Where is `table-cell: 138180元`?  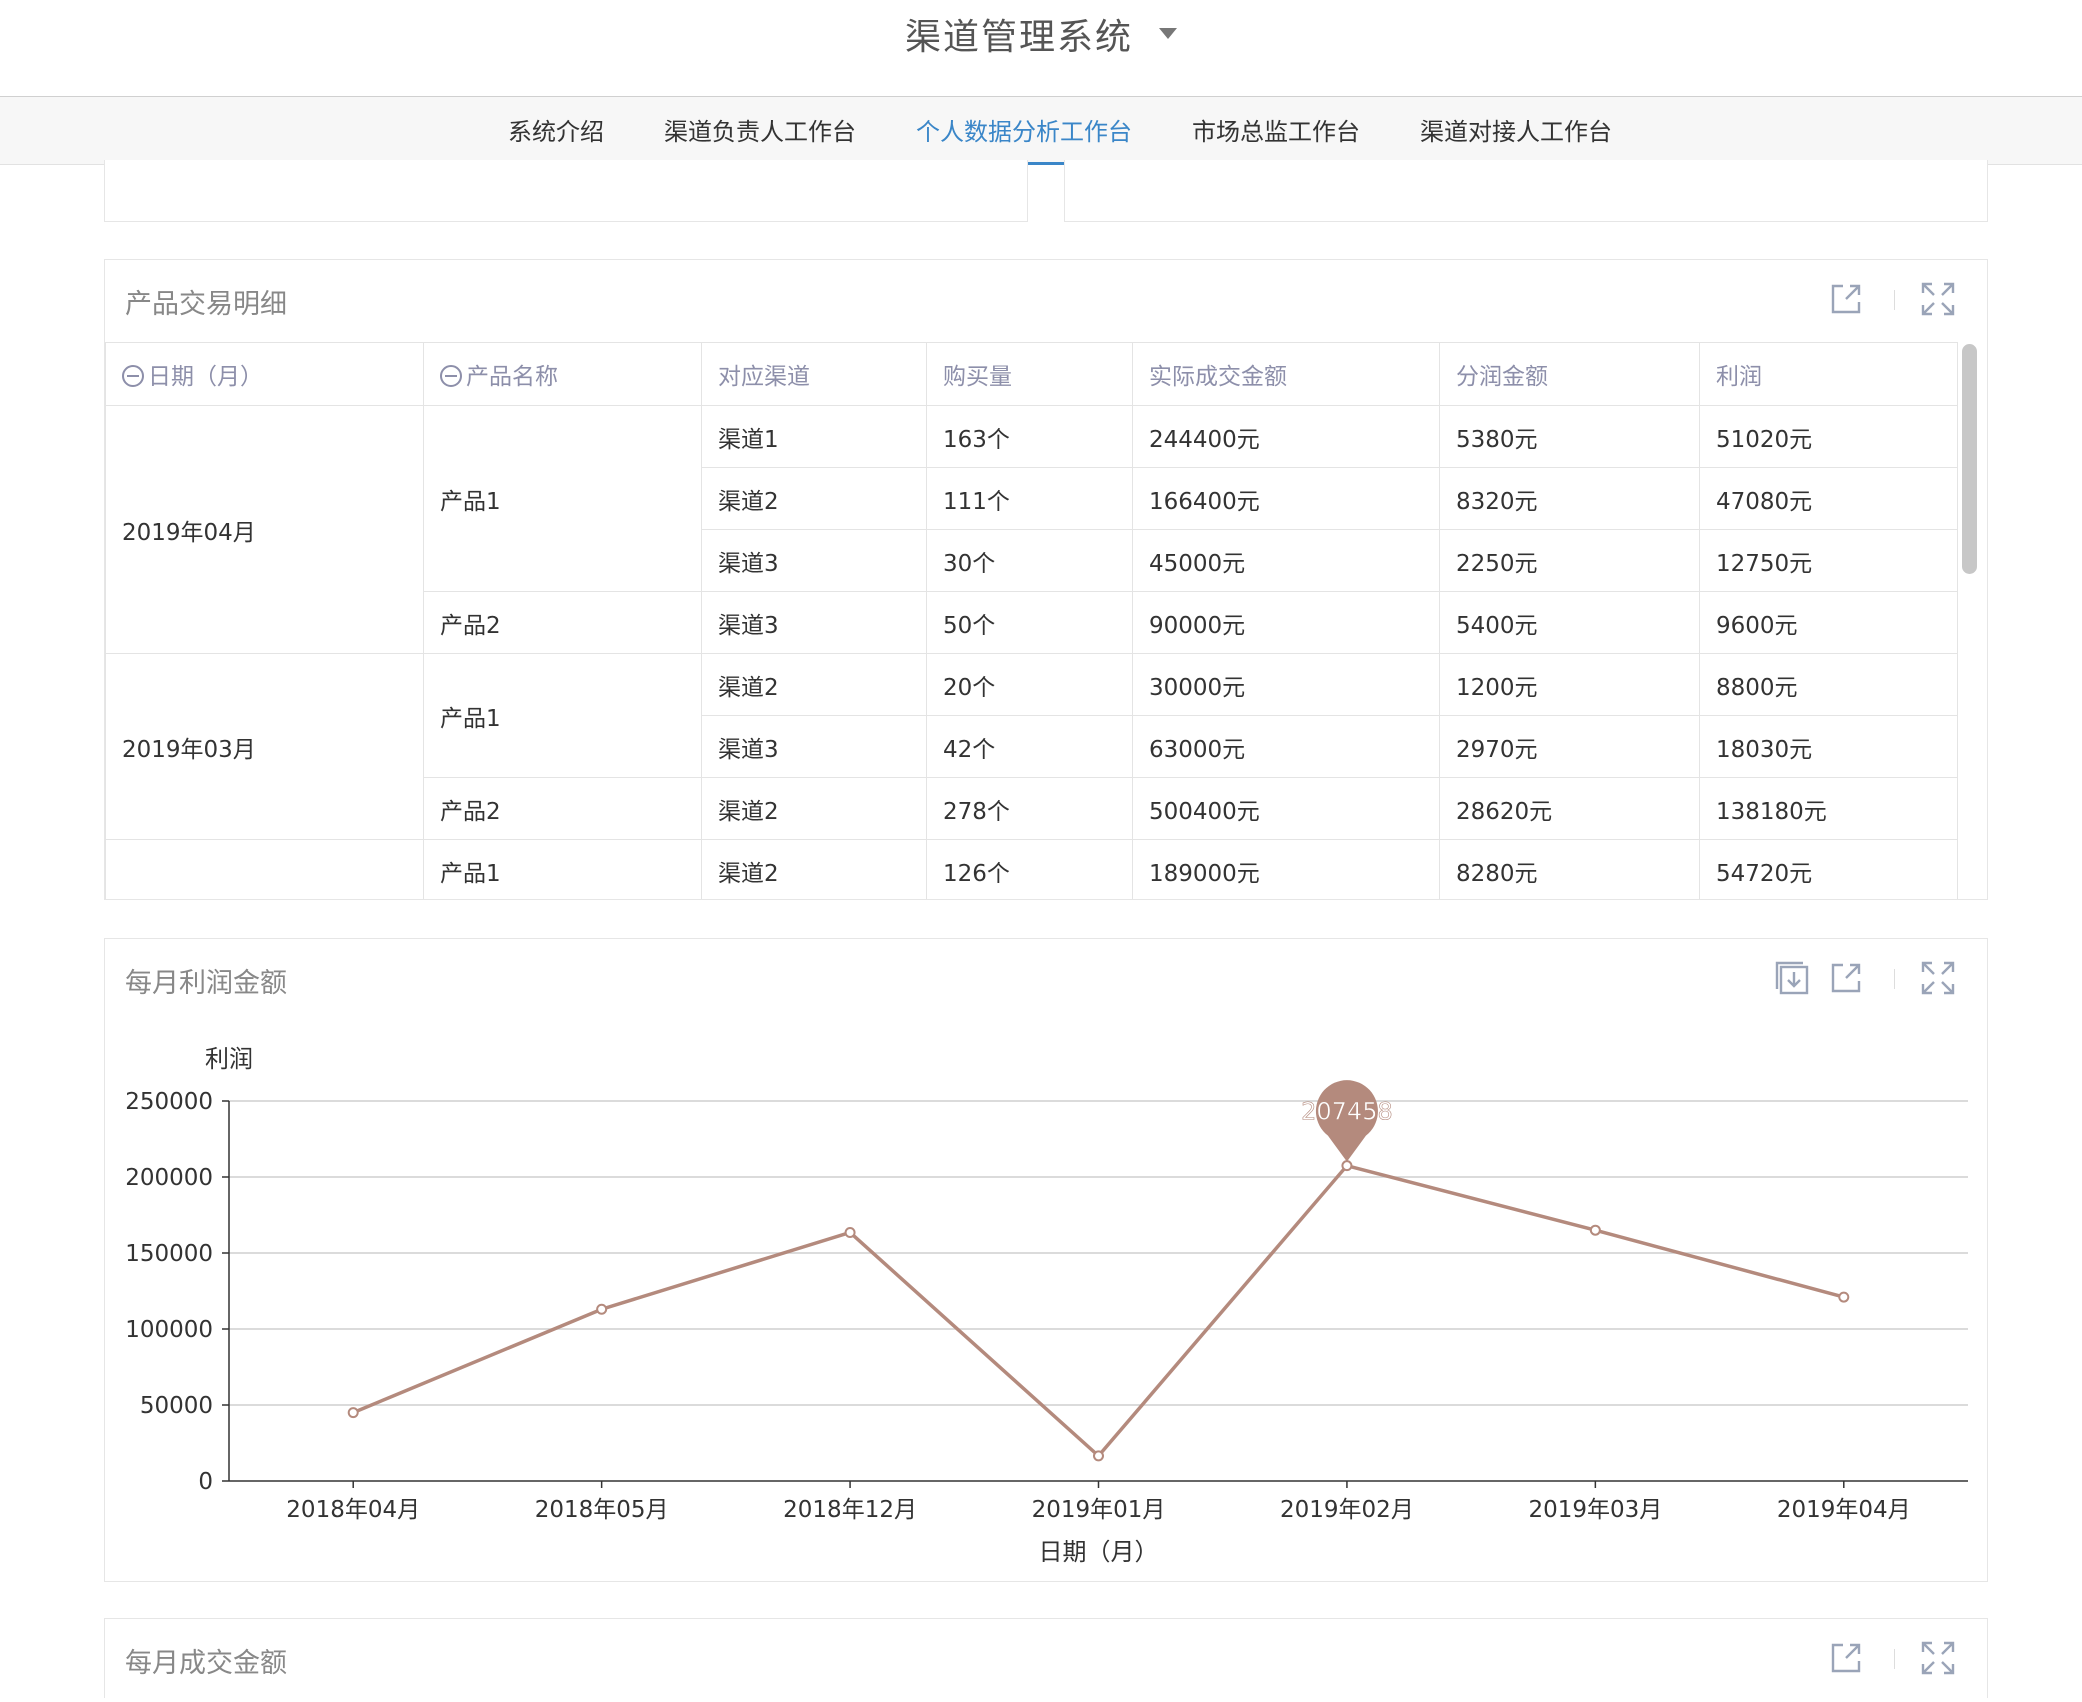
table-cell: 138180元 is located at coordinates (1828, 808).